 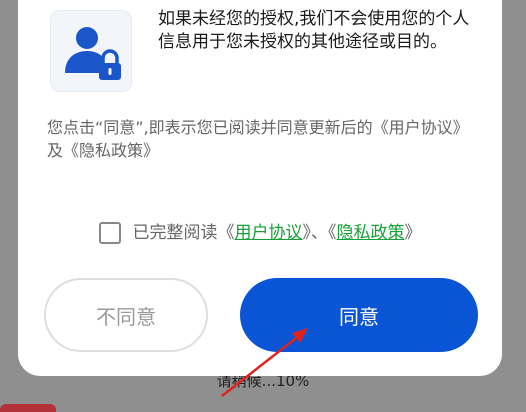 I want to click on consent-notice: 您点击“同意”,即表示您已阅读并同意更新后的《用户协议》及《隐私政策》, so click(x=258, y=139).